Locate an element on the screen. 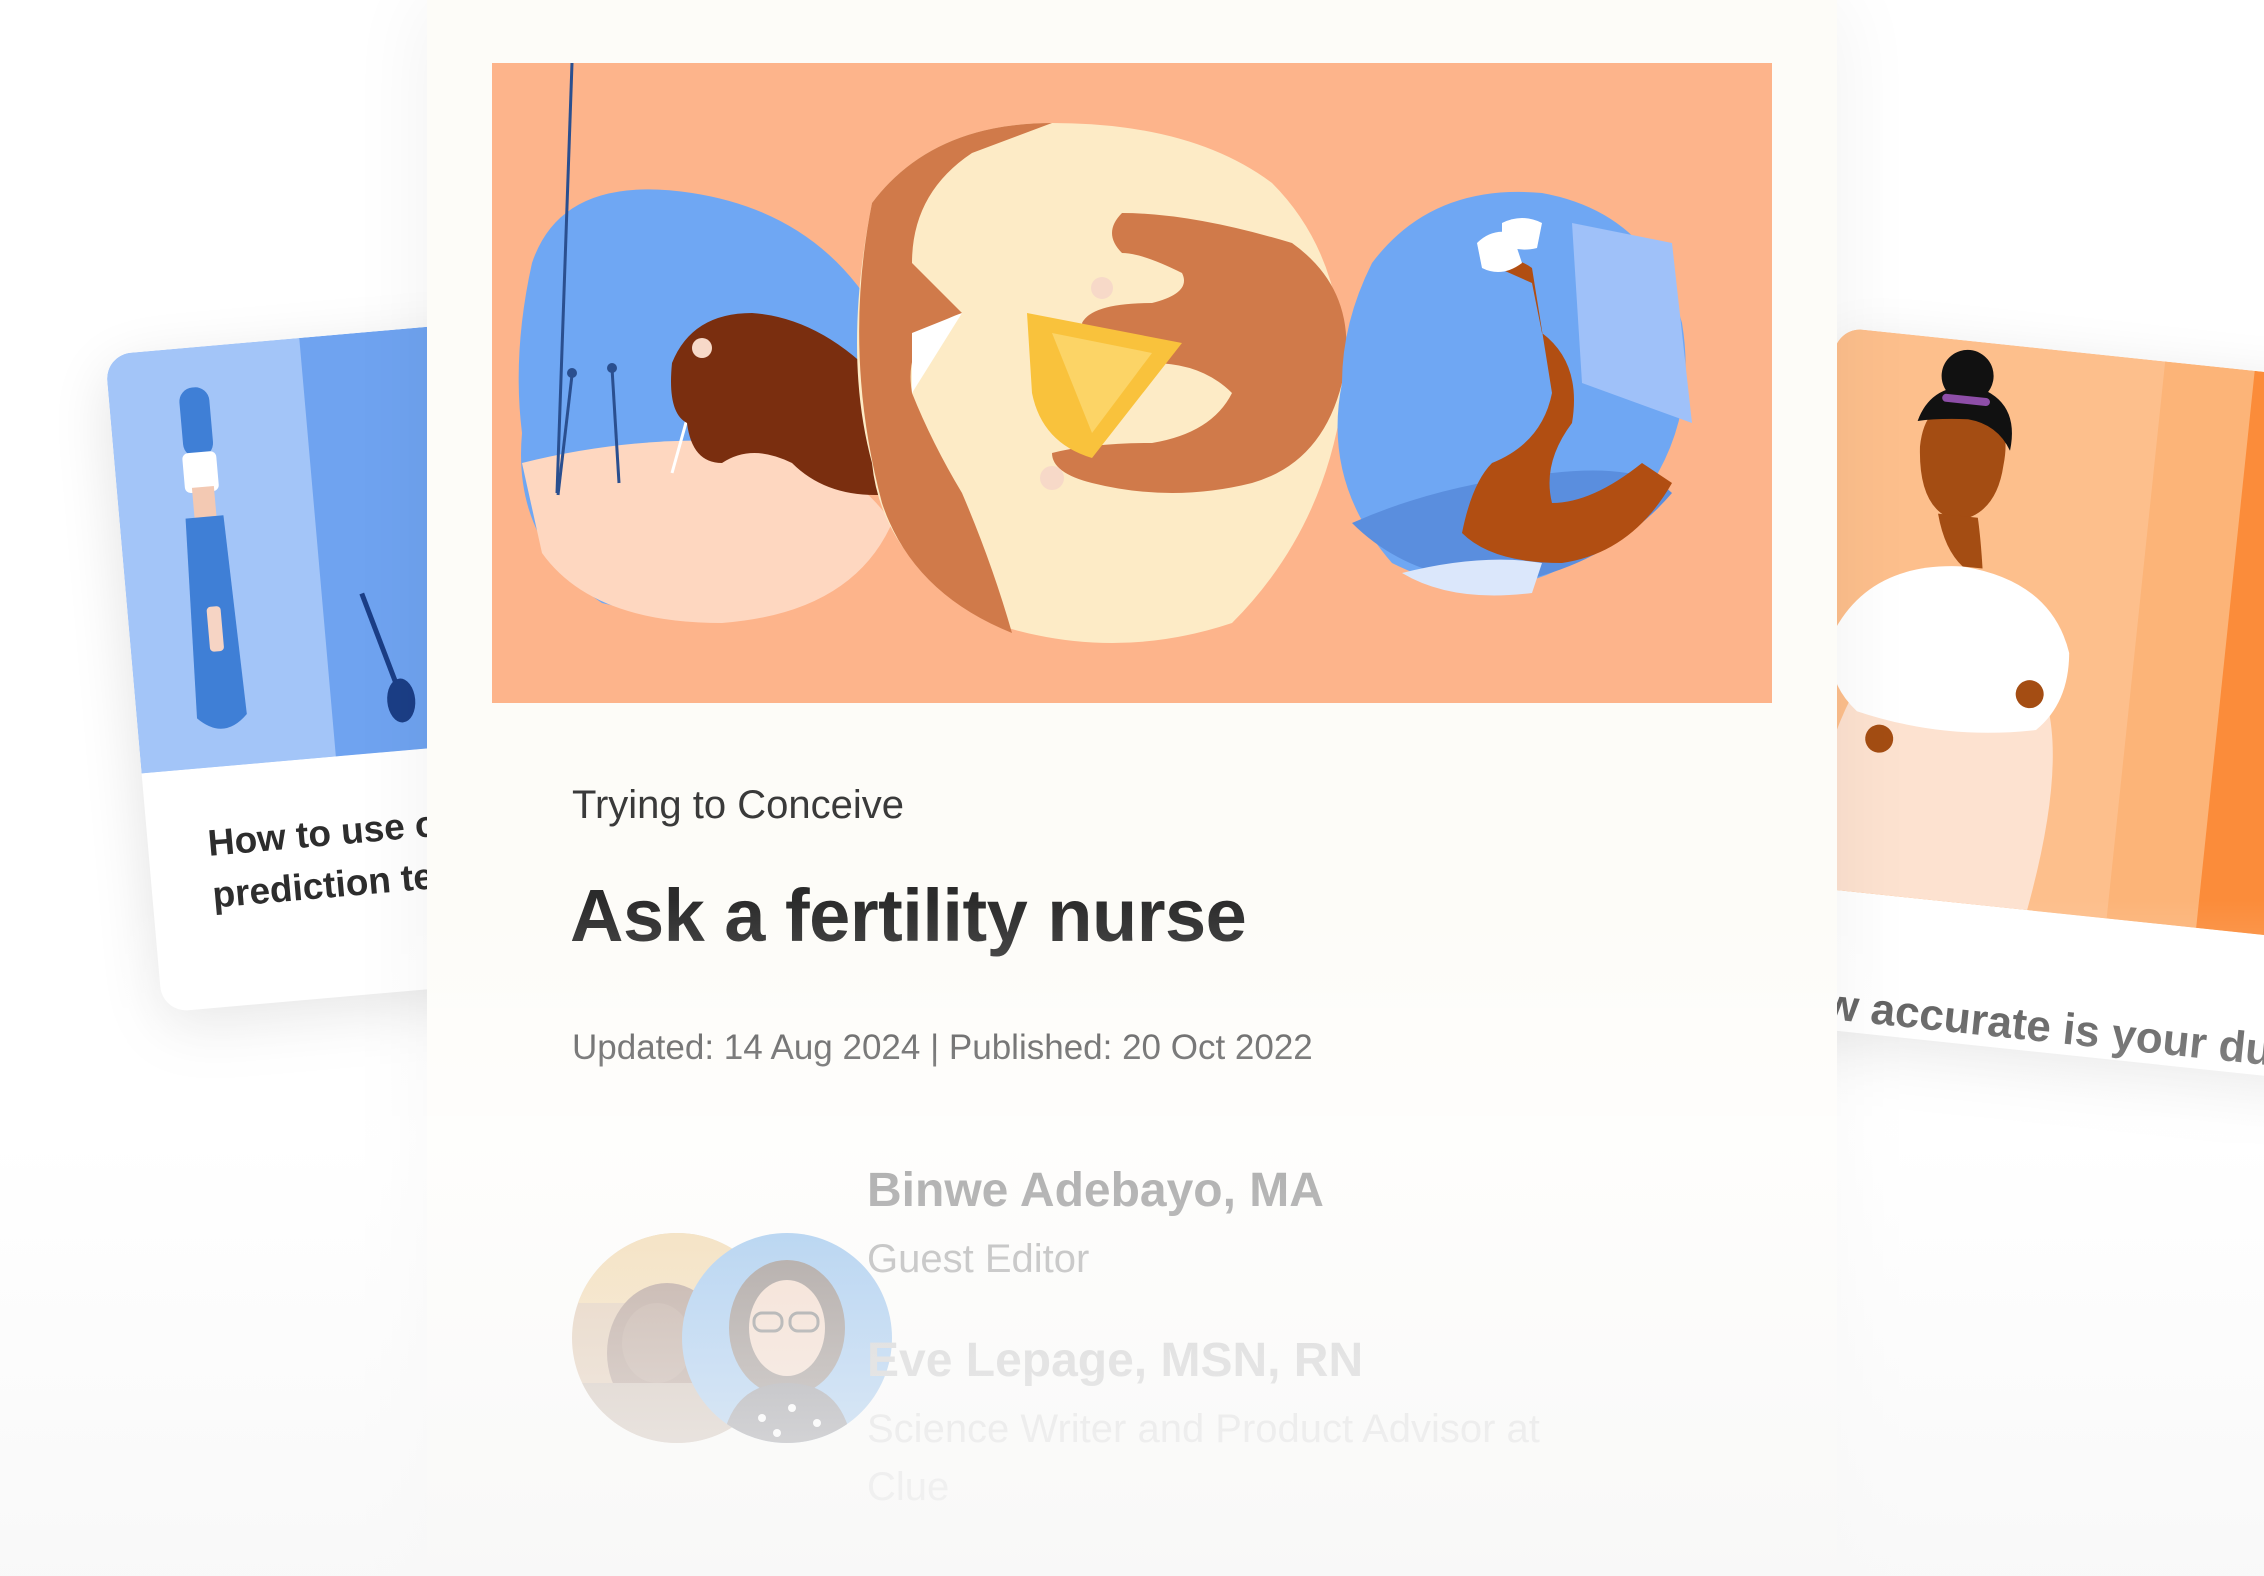 Image resolution: width=2264 pixels, height=1576 pixels. author-entry: Binwe Adebayo, MA Guest Editor is located at coordinates (1095, 1225).